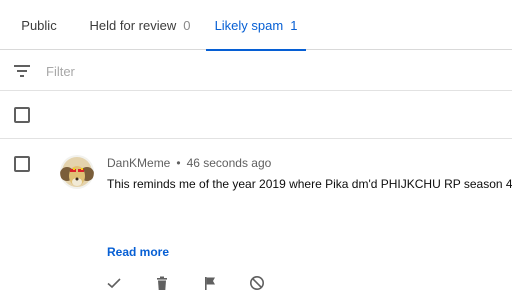  I want to click on read-more-link: Read more, so click(138, 252).